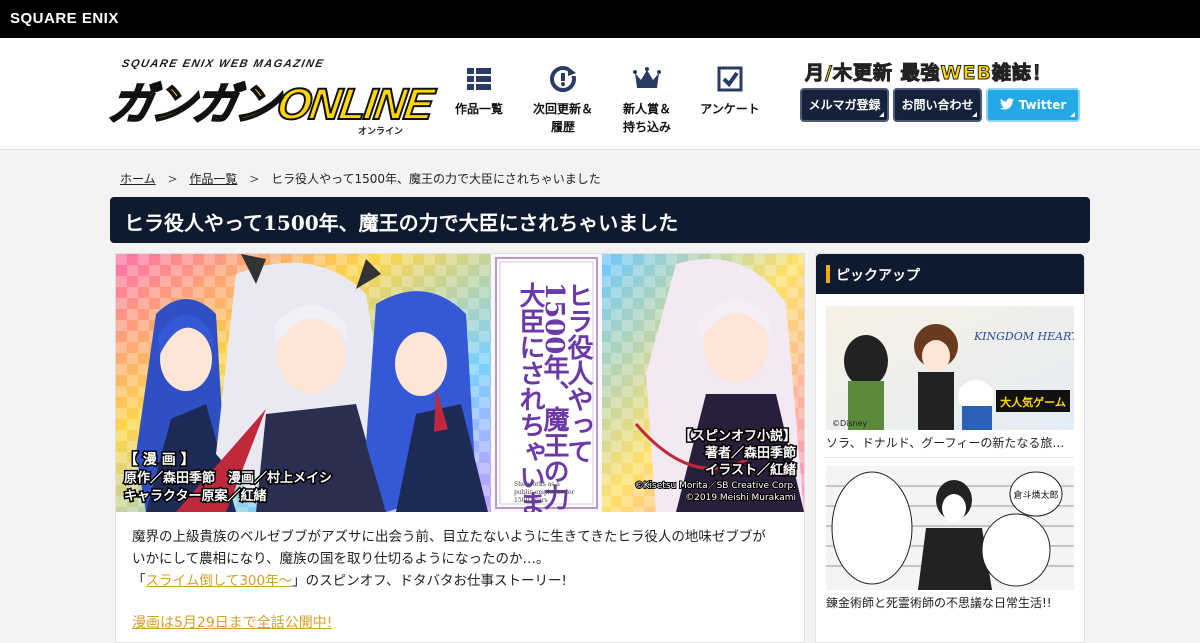  I want to click on twitter-bird-icon, so click(1006, 105).